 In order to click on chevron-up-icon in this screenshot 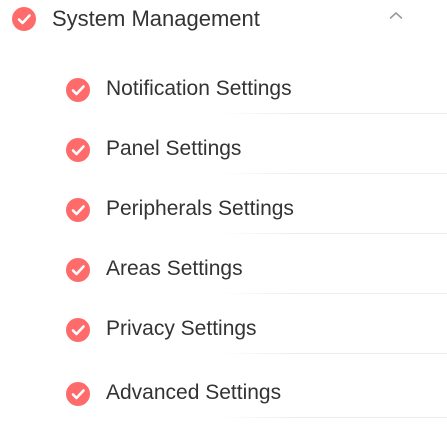, I will do `click(396, 15)`.